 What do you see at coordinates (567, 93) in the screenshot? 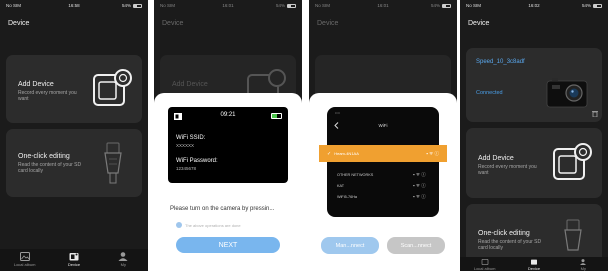
I see `camera-photo-icon` at bounding box center [567, 93].